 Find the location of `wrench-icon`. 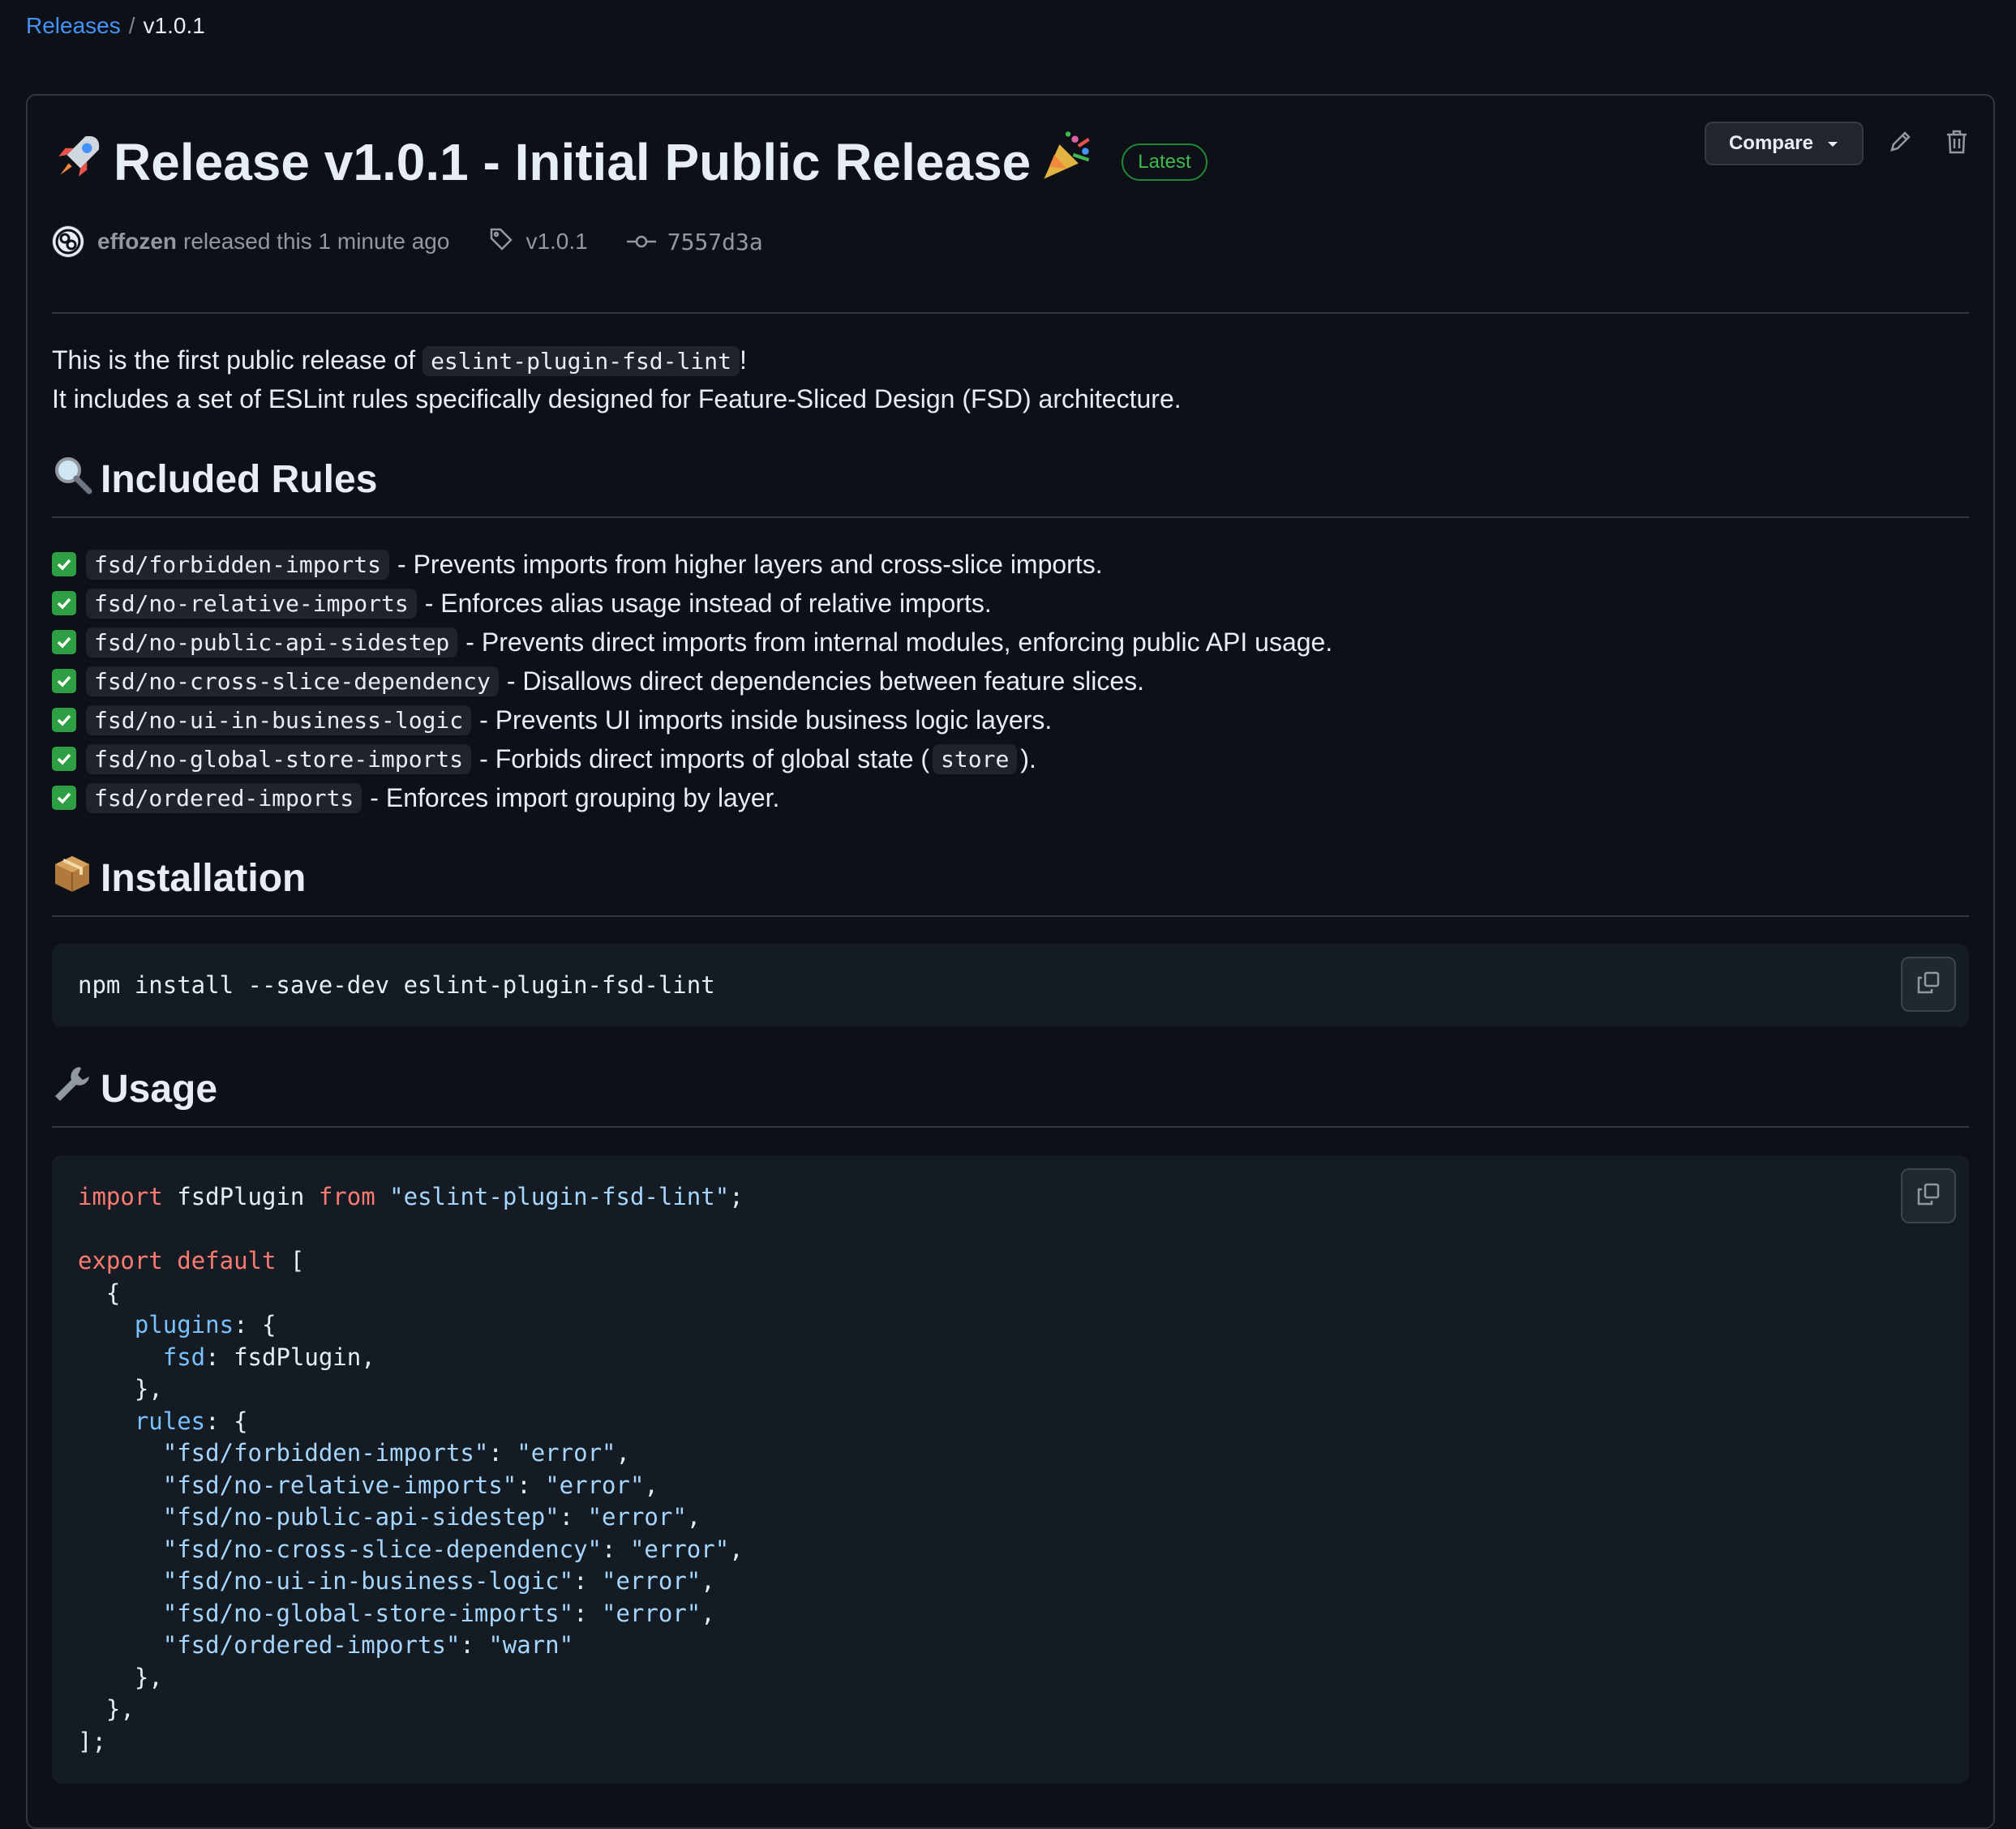

wrench-icon is located at coordinates (72, 1089).